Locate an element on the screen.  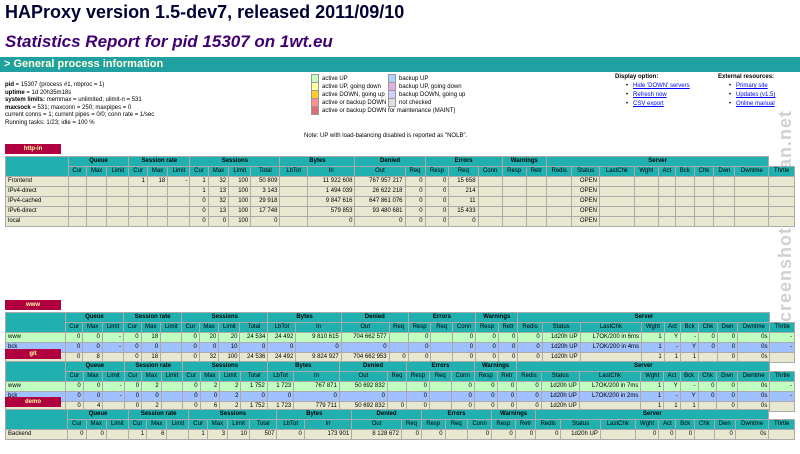
proxy-name: http-in is located at coordinates (33, 149).